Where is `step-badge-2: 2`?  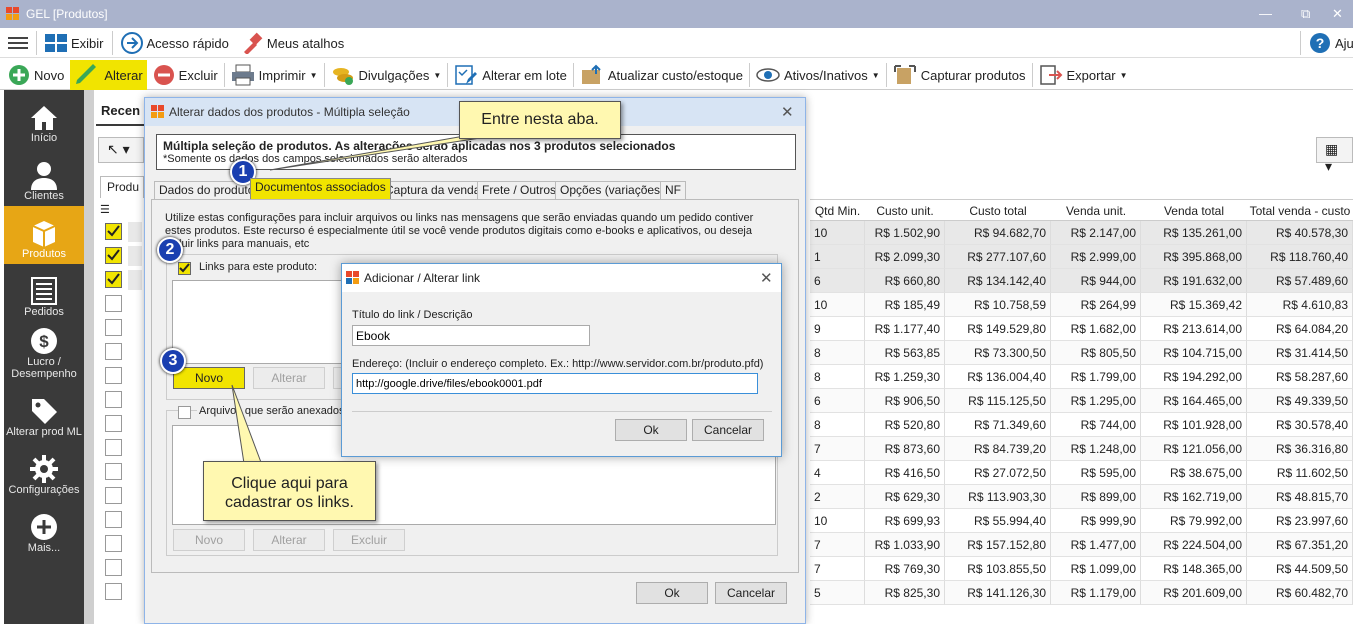 step-badge-2: 2 is located at coordinates (170, 250).